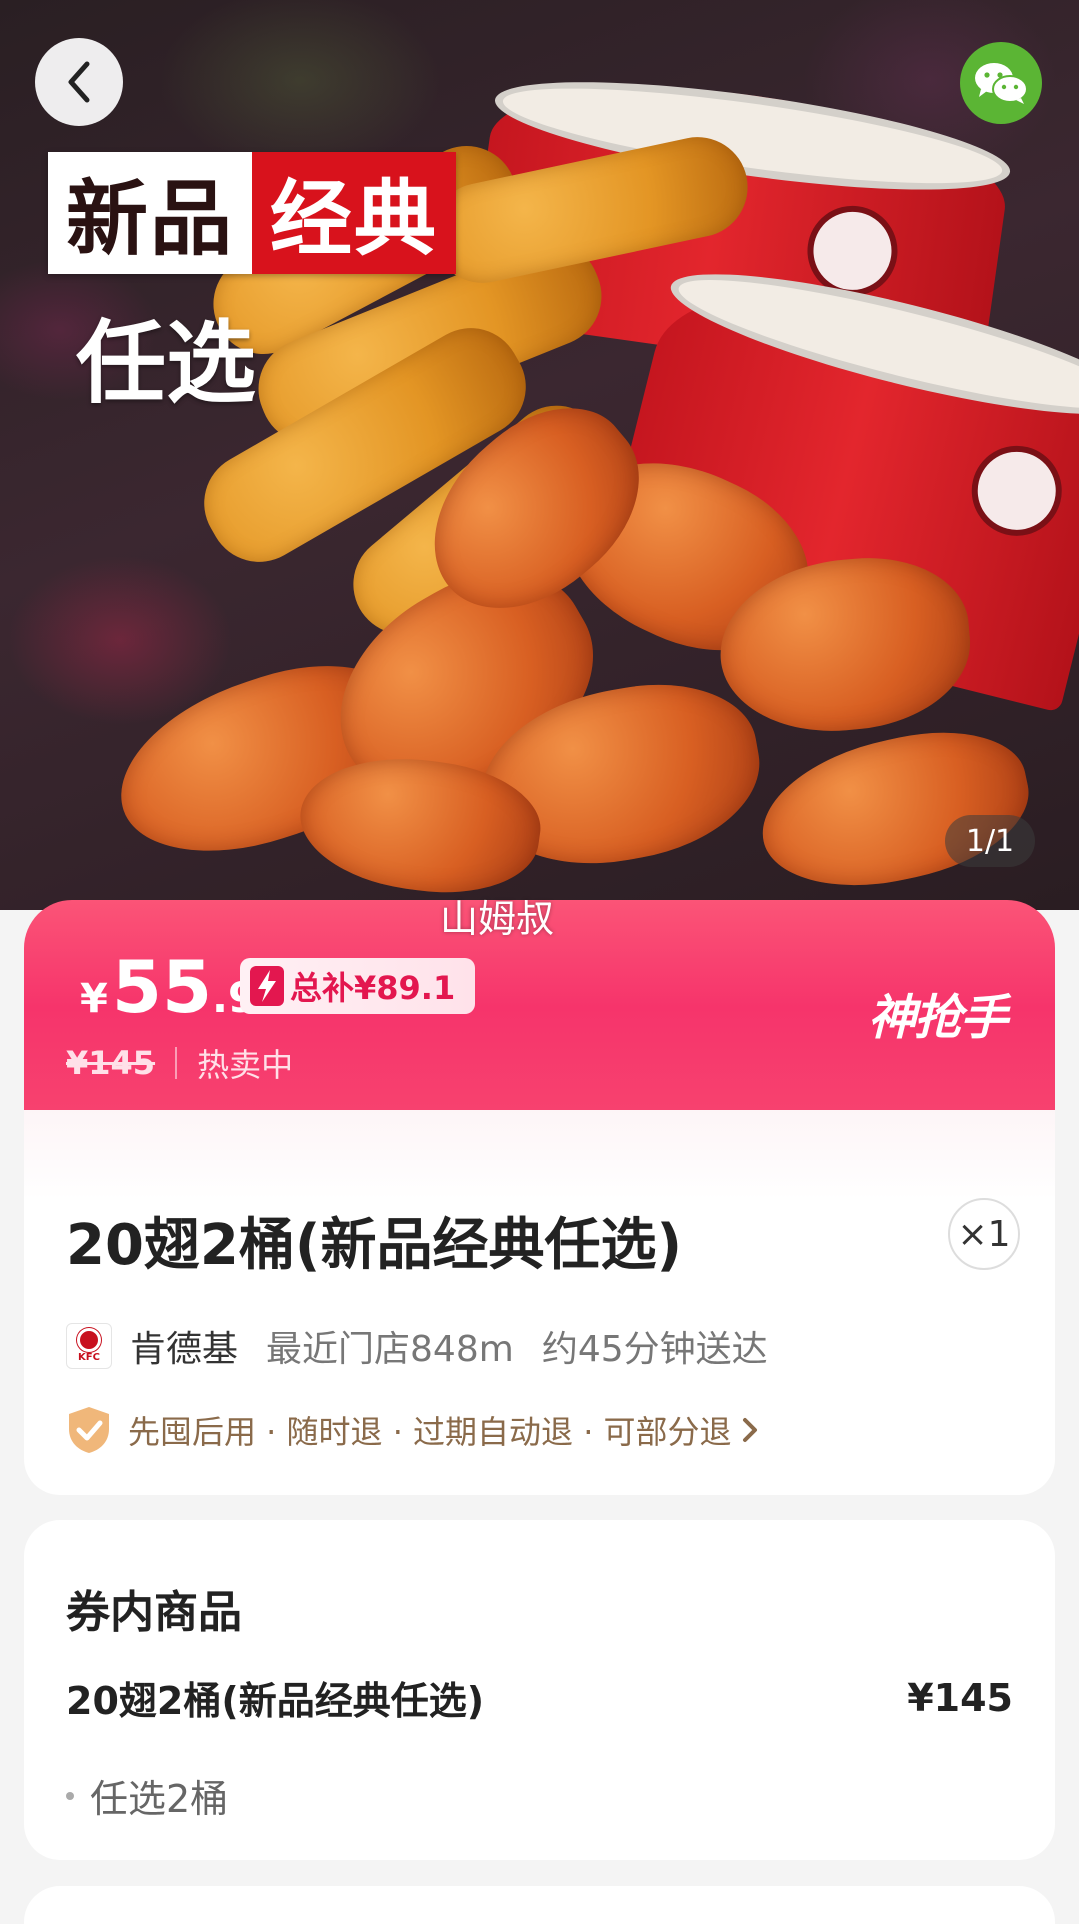 The image size is (1079, 1924). What do you see at coordinates (374, 1245) in the screenshot?
I see `product-title: 20翅2桶(新品经典任选)` at bounding box center [374, 1245].